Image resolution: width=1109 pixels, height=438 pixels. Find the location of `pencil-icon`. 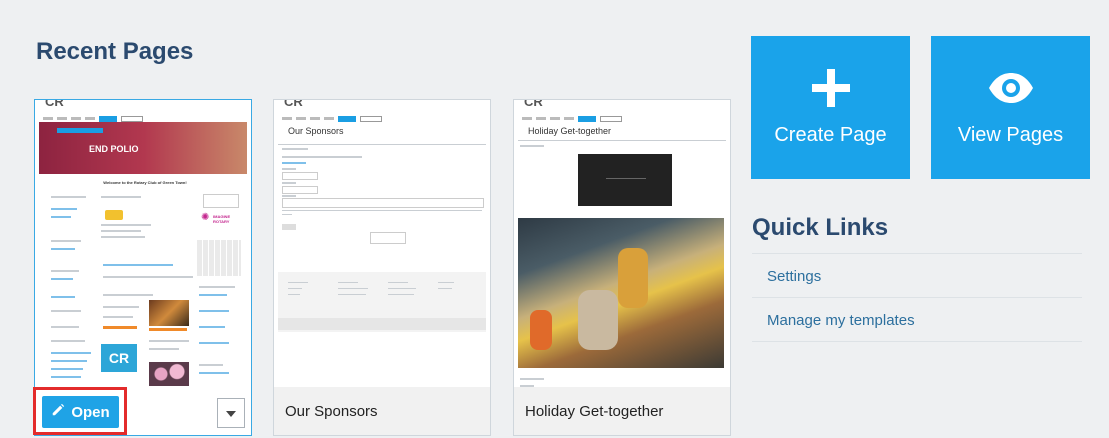

pencil-icon is located at coordinates (58, 412).